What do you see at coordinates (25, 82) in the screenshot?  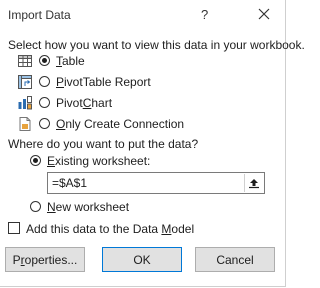 I see `pivottable-icon` at bounding box center [25, 82].